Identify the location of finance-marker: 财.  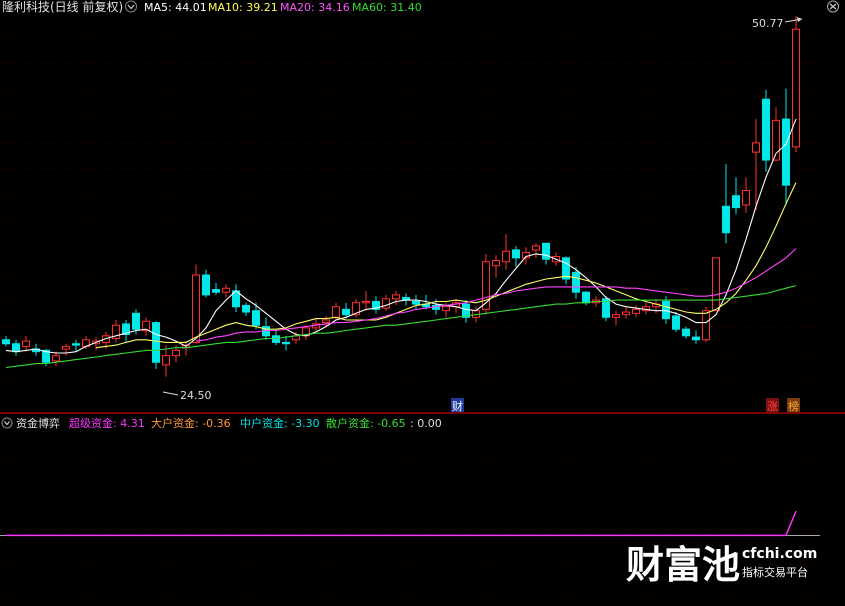
(457, 405).